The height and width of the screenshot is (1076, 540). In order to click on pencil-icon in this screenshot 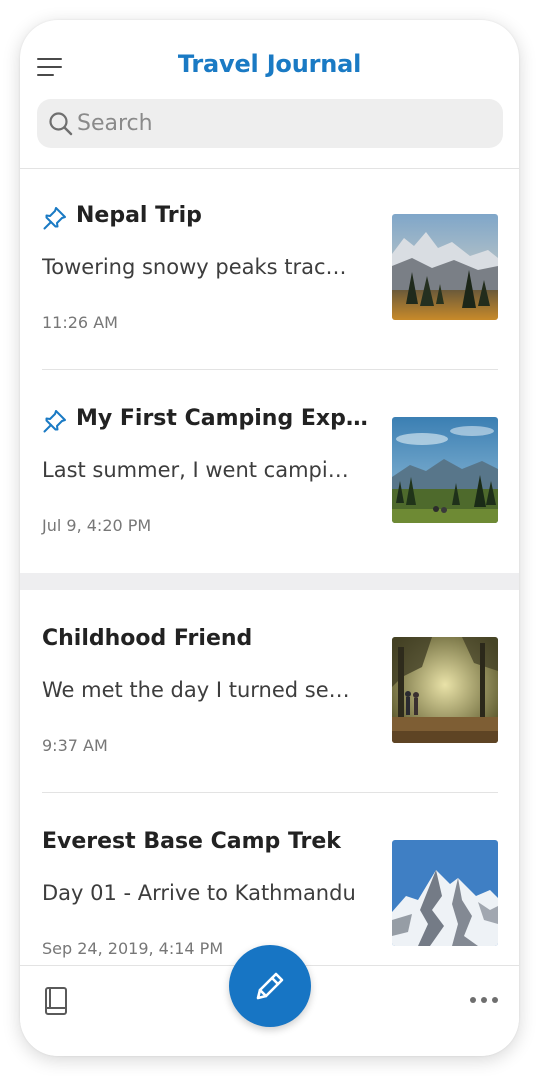, I will do `click(270, 986)`.